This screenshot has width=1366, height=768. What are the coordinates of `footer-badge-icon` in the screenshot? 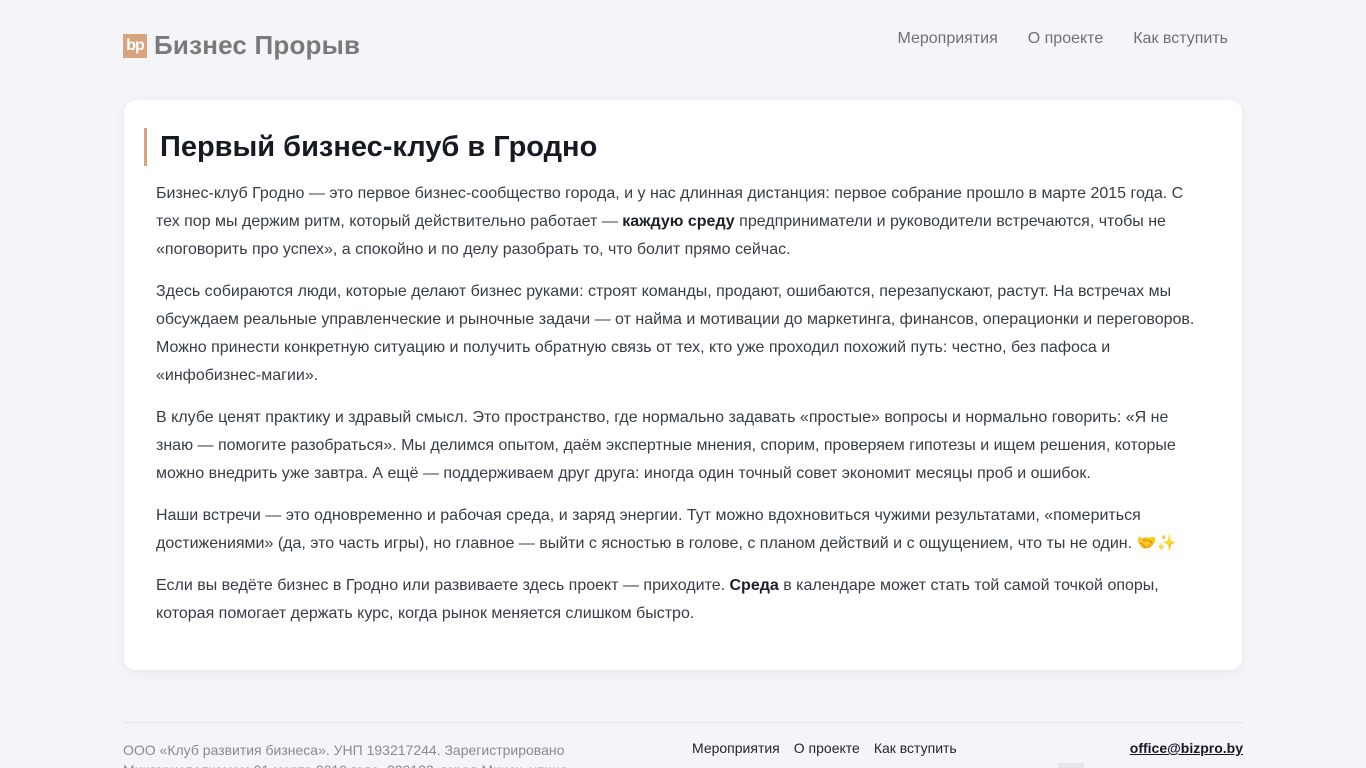 It's located at (1071, 765).